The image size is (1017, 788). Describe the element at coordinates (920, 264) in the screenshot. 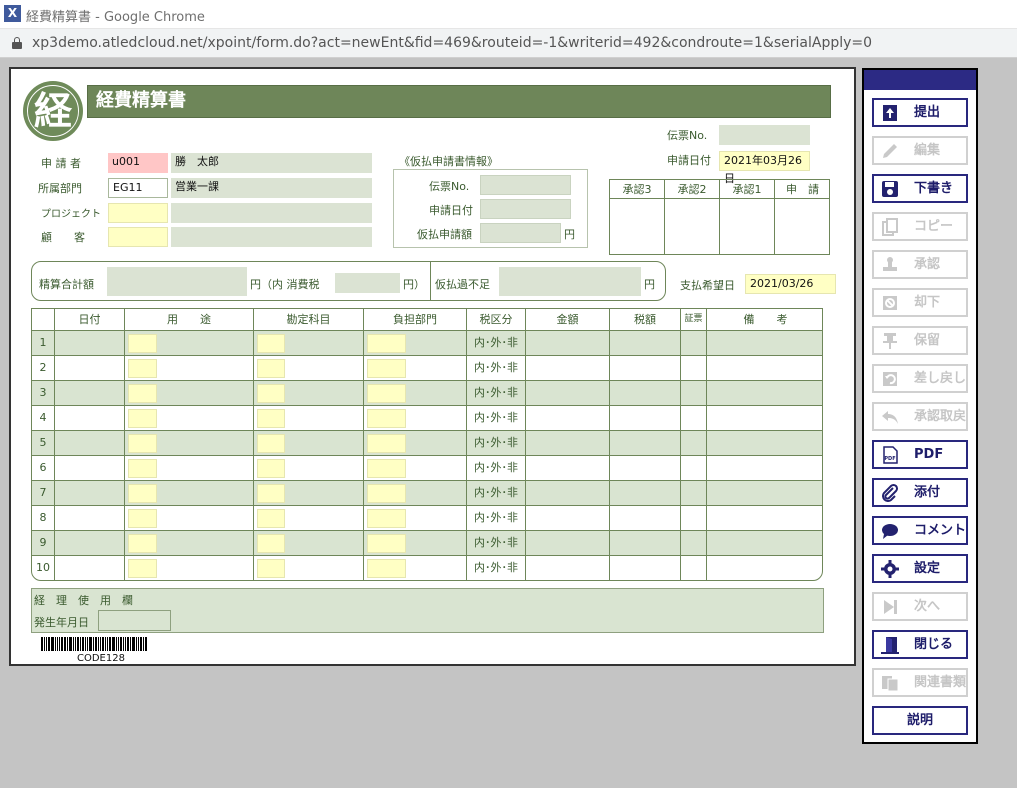

I see `stamp-button: 承認` at that location.